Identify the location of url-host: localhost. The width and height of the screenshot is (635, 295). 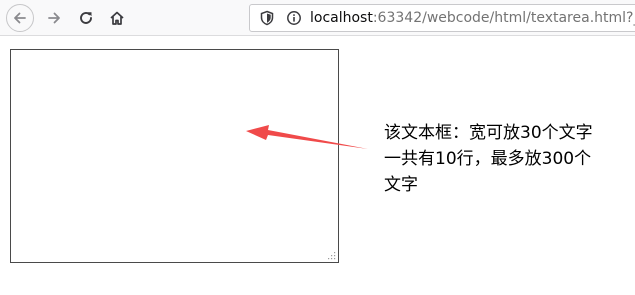
(341, 18).